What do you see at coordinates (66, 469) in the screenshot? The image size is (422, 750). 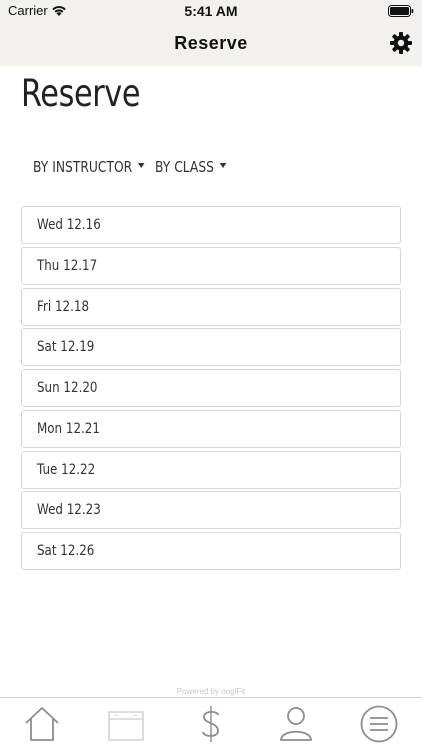 I see `date-label: Tue 12.22` at bounding box center [66, 469].